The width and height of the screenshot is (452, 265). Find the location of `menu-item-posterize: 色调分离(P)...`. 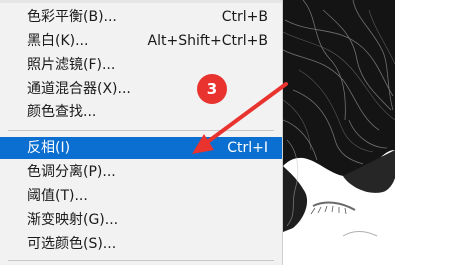

menu-item-posterize: 色调分离(P)... is located at coordinates (141, 172).